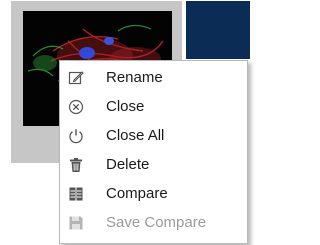  Describe the element at coordinates (76, 136) in the screenshot. I see `power-icon` at that location.